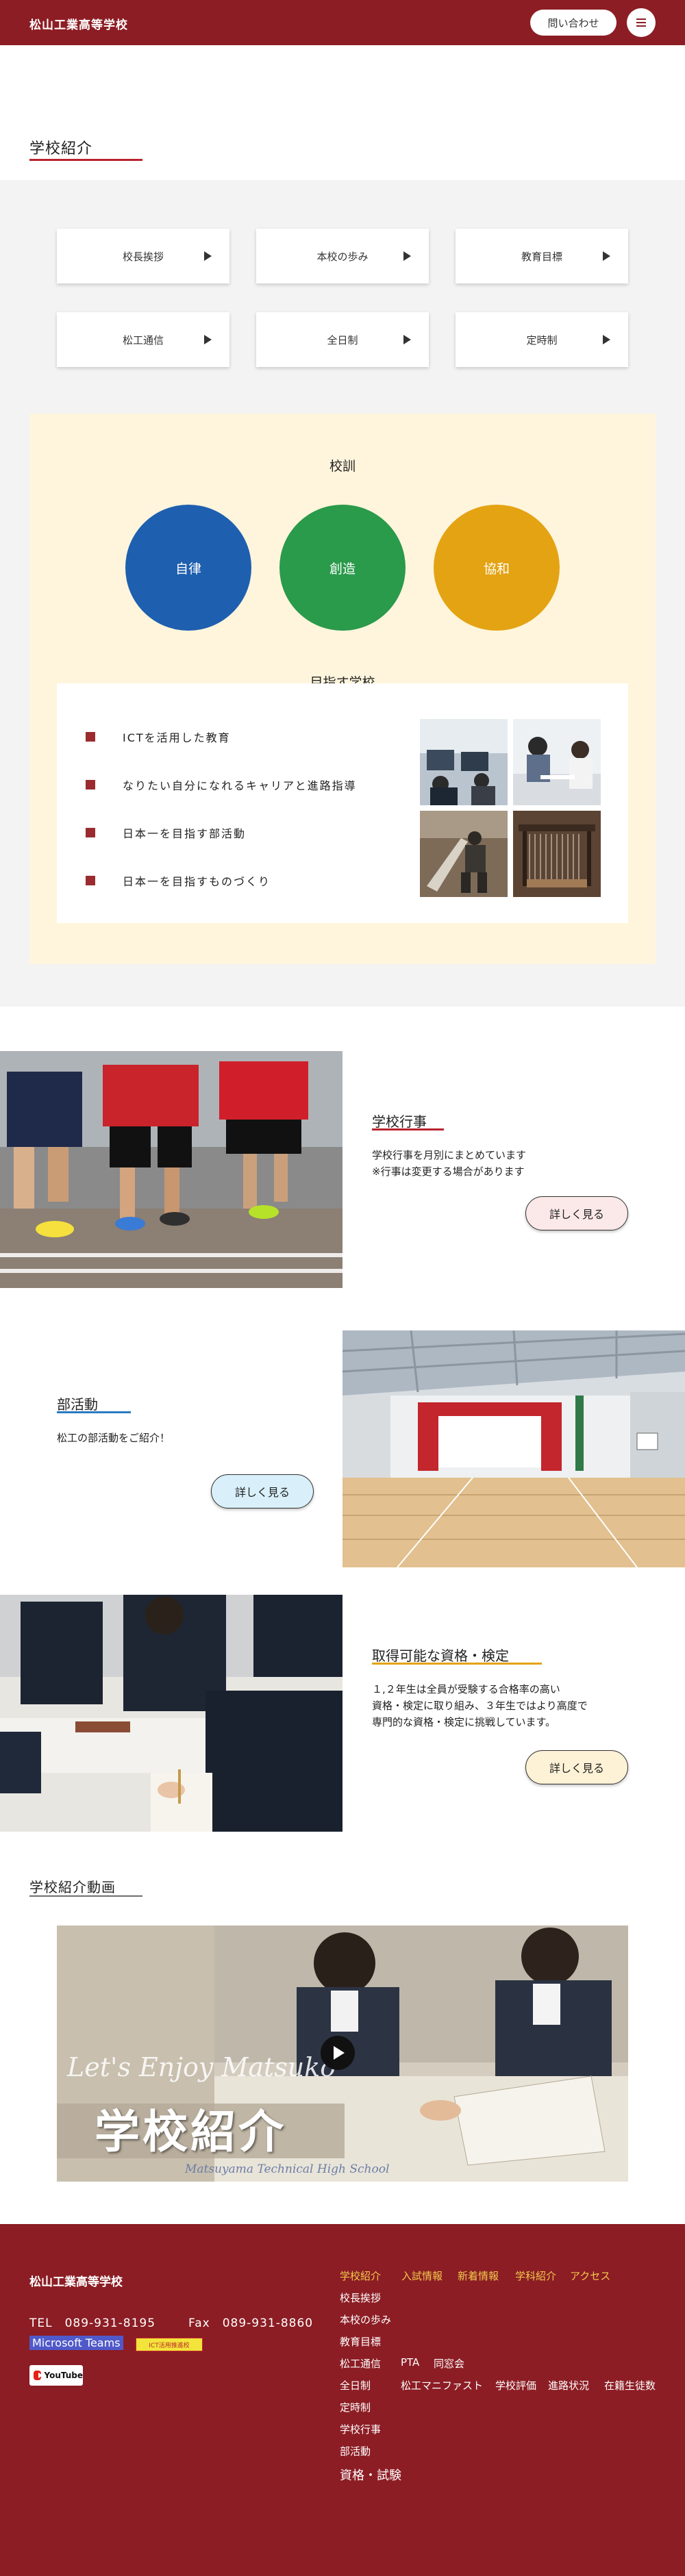 This screenshot has width=685, height=2576. What do you see at coordinates (64, 2375) in the screenshot?
I see `youtube-label: YouTube` at bounding box center [64, 2375].